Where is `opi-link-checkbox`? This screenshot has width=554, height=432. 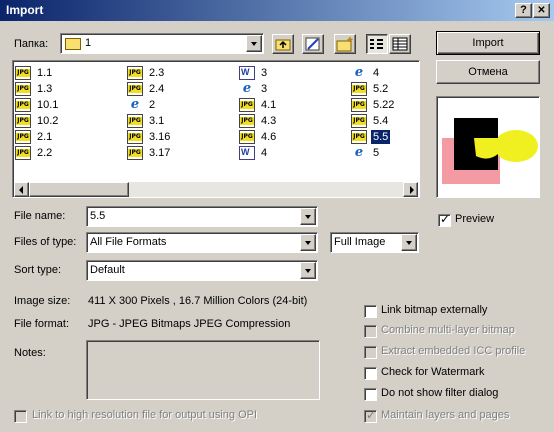
opi-link-checkbox is located at coordinates (20, 416).